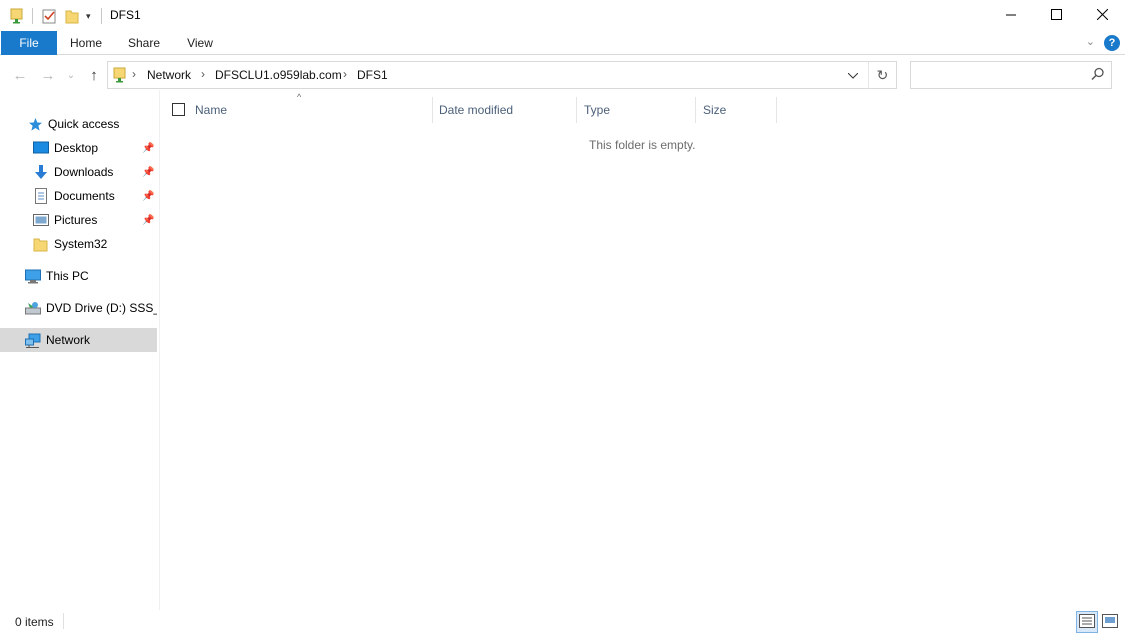 Image resolution: width=1125 pixels, height=634 pixels. I want to click on chevron-down-icon, so click(852, 75).